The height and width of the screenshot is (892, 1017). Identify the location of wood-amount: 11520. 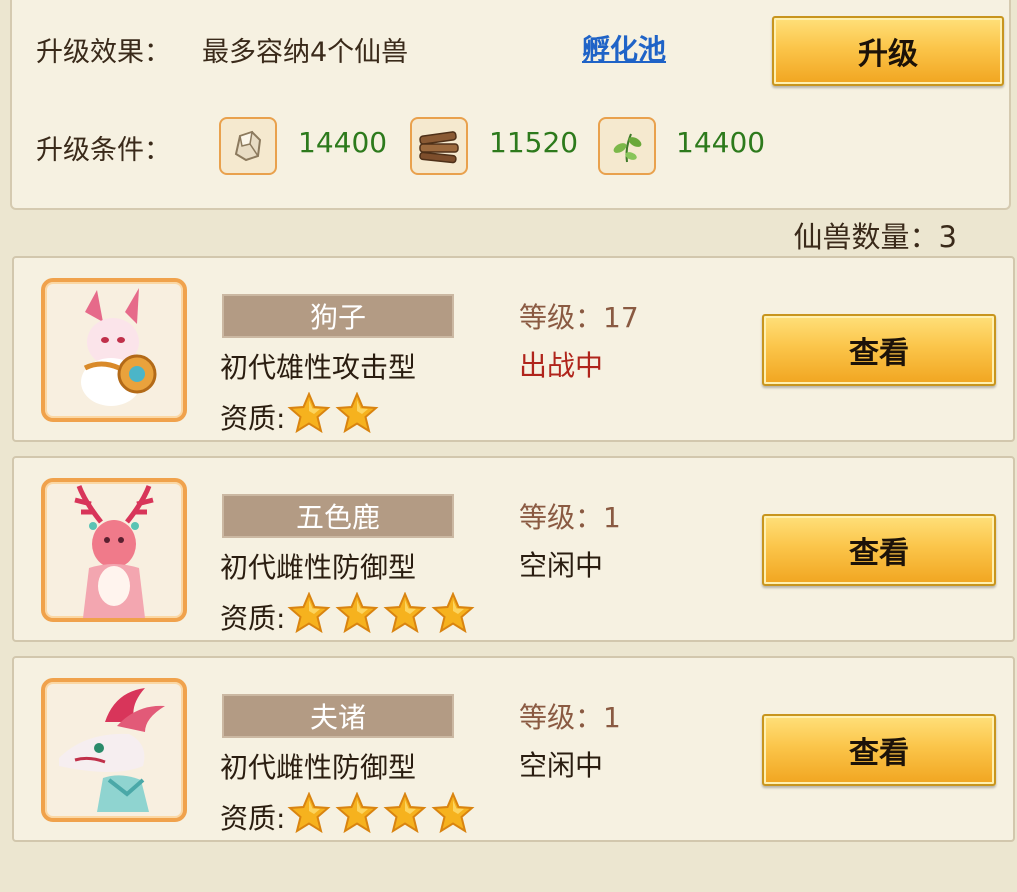
(534, 142).